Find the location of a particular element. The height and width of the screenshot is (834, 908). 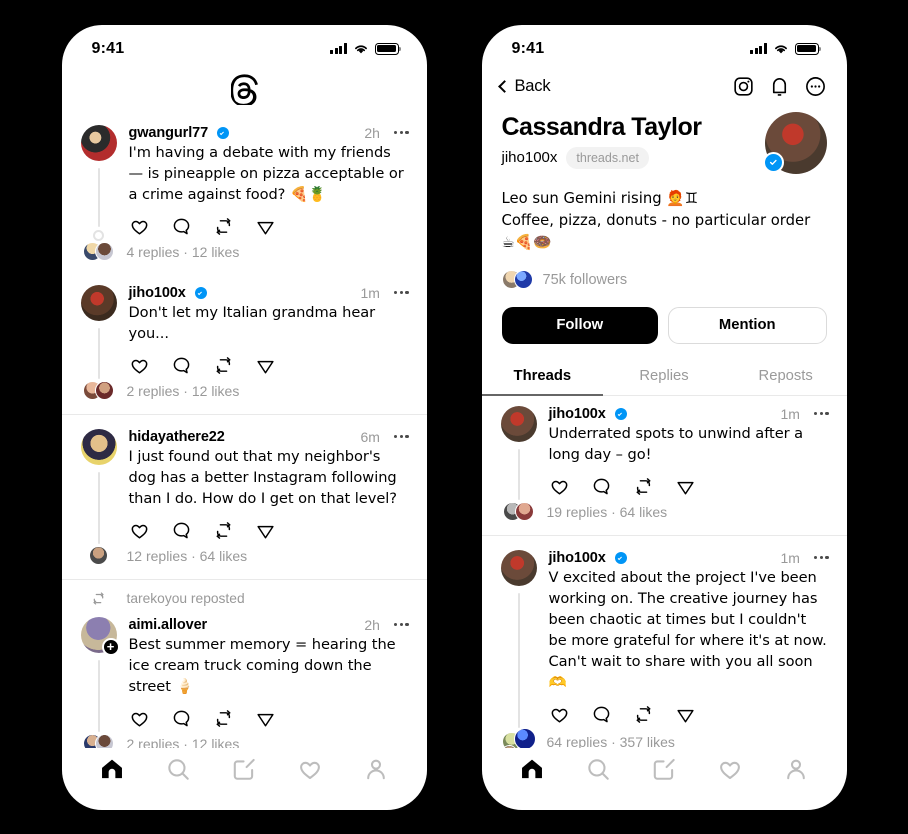

follow-button: Follow is located at coordinates (579, 325).